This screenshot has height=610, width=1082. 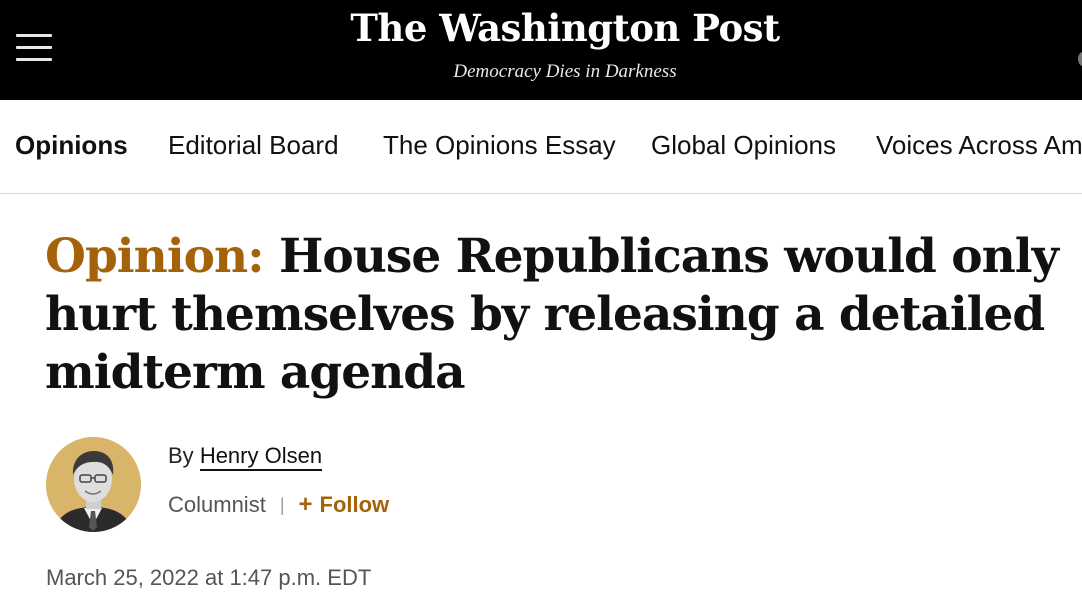 What do you see at coordinates (209, 577) in the screenshot?
I see `publish-timestamp: March 25, 2022 at 1:47 p.m. EDT` at bounding box center [209, 577].